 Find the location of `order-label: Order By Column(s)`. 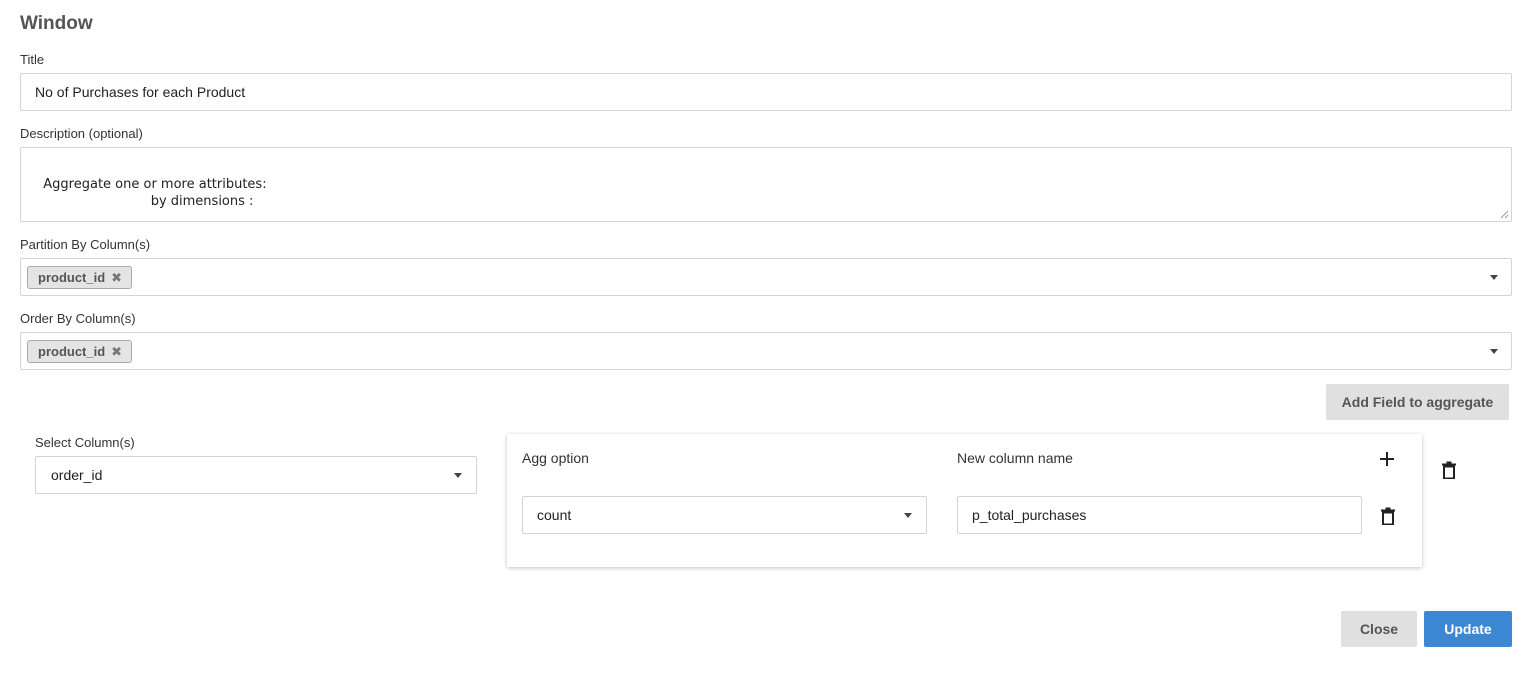

order-label: Order By Column(s) is located at coordinates (78, 318).